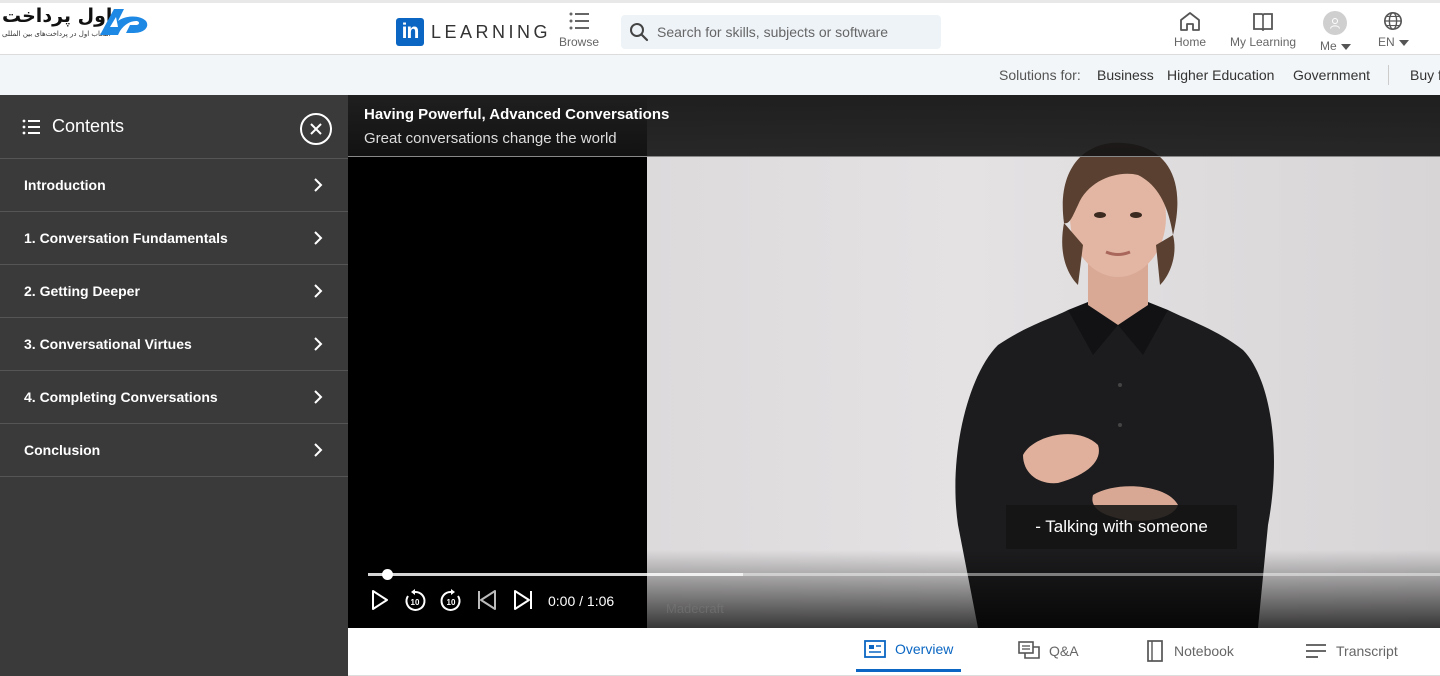  What do you see at coordinates (1125, 75) in the screenshot?
I see `solutions-link-business: Business` at bounding box center [1125, 75].